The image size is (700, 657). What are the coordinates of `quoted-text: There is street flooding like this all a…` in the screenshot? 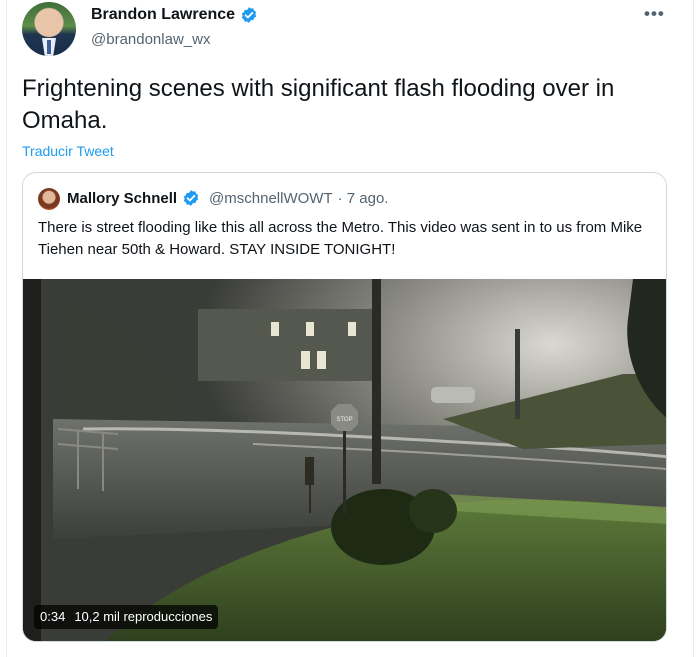 It's located at (340, 238).